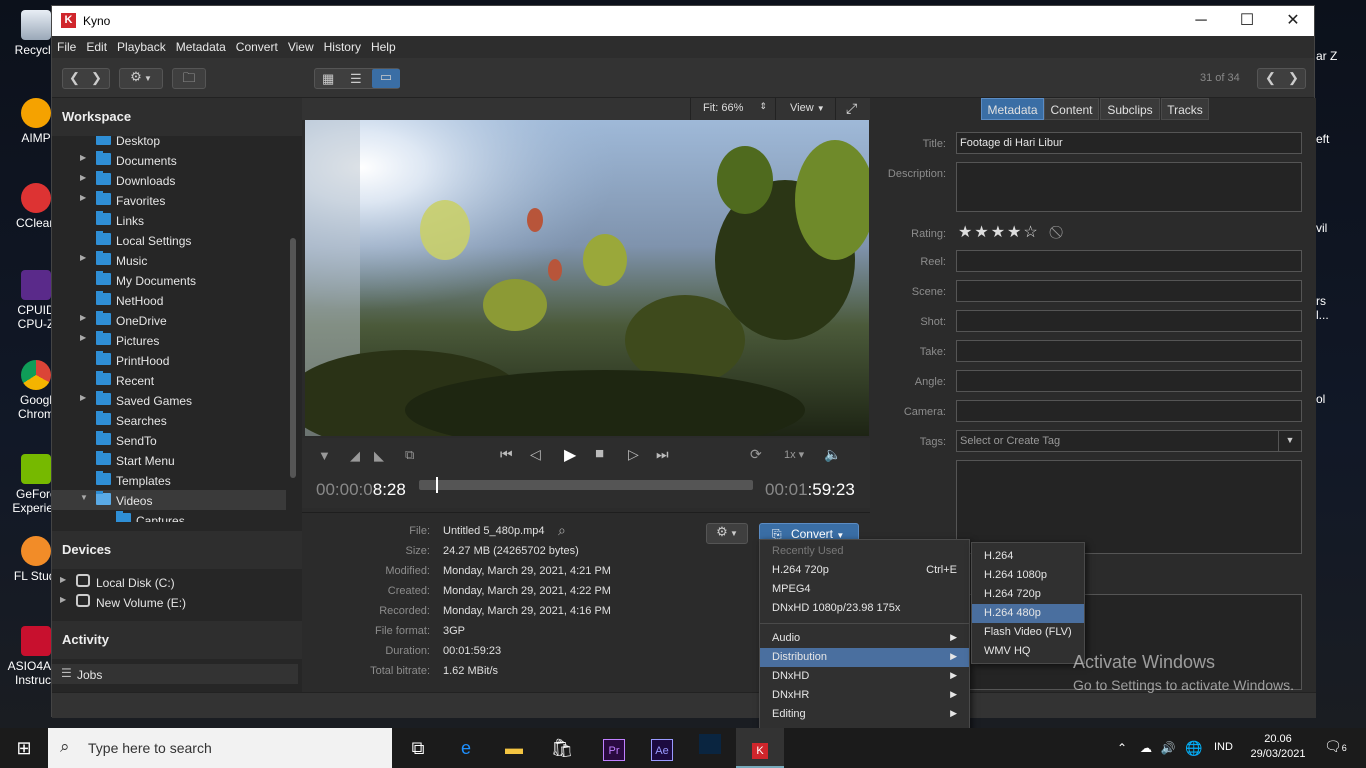 Image resolution: width=1366 pixels, height=768 pixels. Describe the element at coordinates (1028, 651) in the screenshot. I see `distribution-preset-item: WMV HQ` at that location.